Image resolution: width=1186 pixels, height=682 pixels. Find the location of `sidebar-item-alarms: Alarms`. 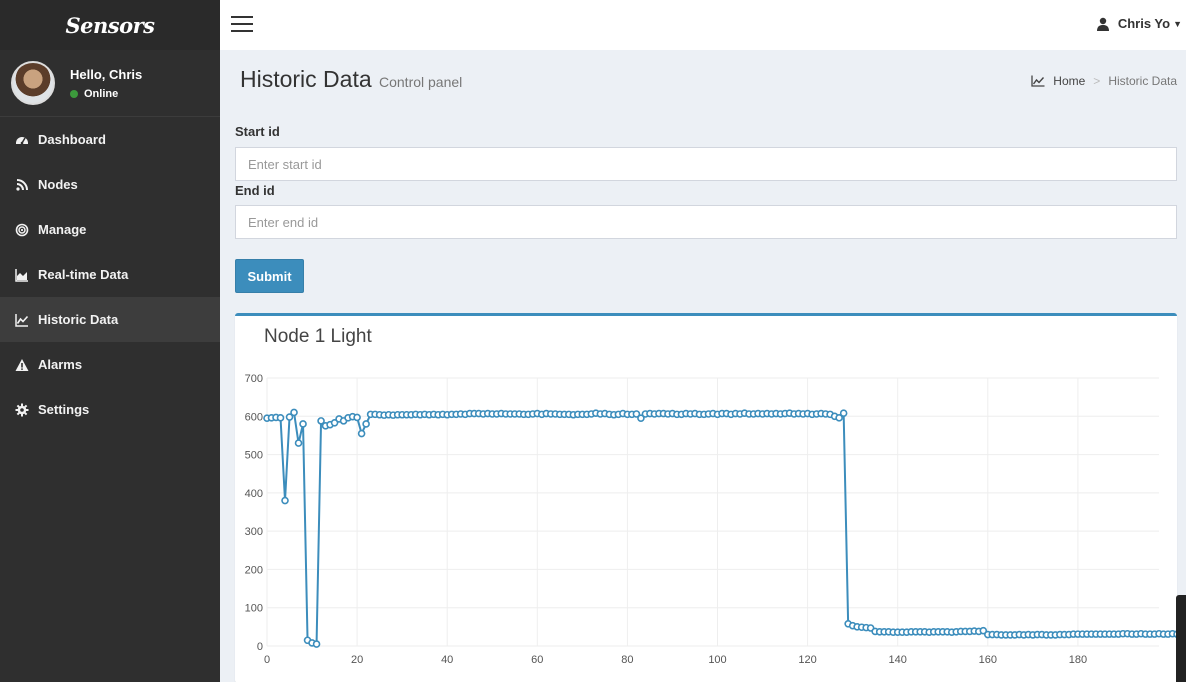

sidebar-item-alarms: Alarms is located at coordinates (110, 364).